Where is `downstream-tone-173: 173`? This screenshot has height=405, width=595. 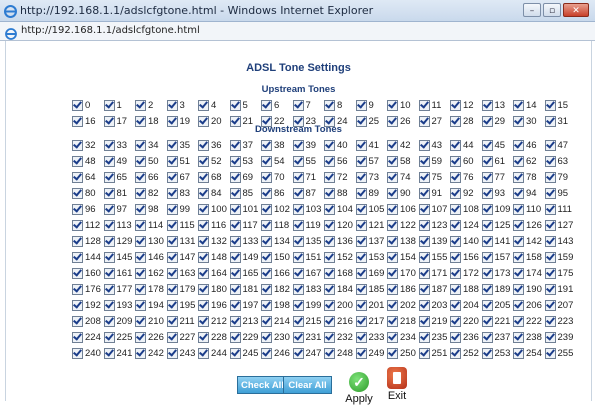
downstream-tone-173: 173 is located at coordinates (497, 273).